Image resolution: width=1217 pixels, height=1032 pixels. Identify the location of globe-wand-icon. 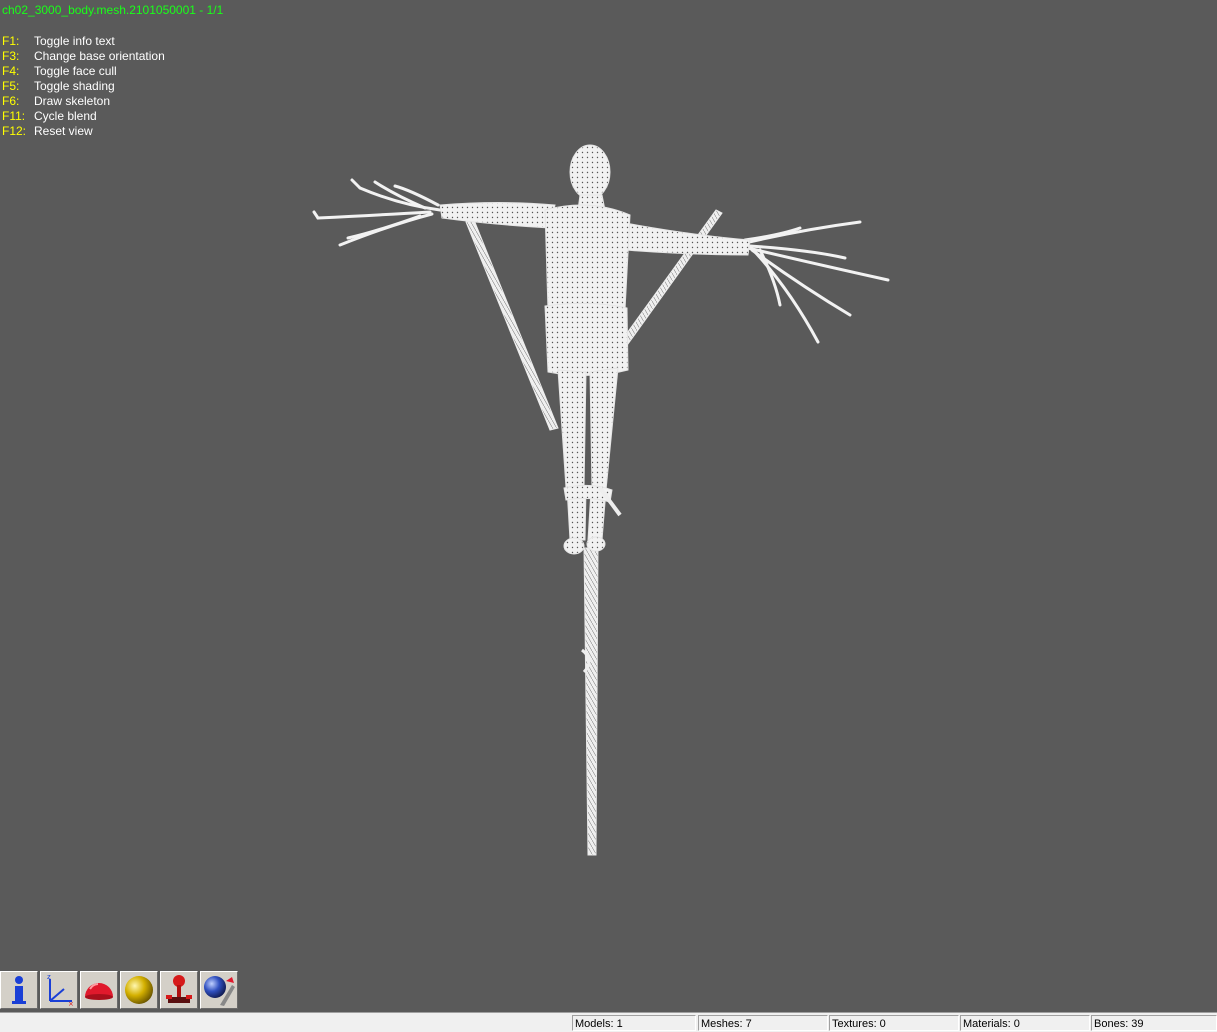
(219, 991).